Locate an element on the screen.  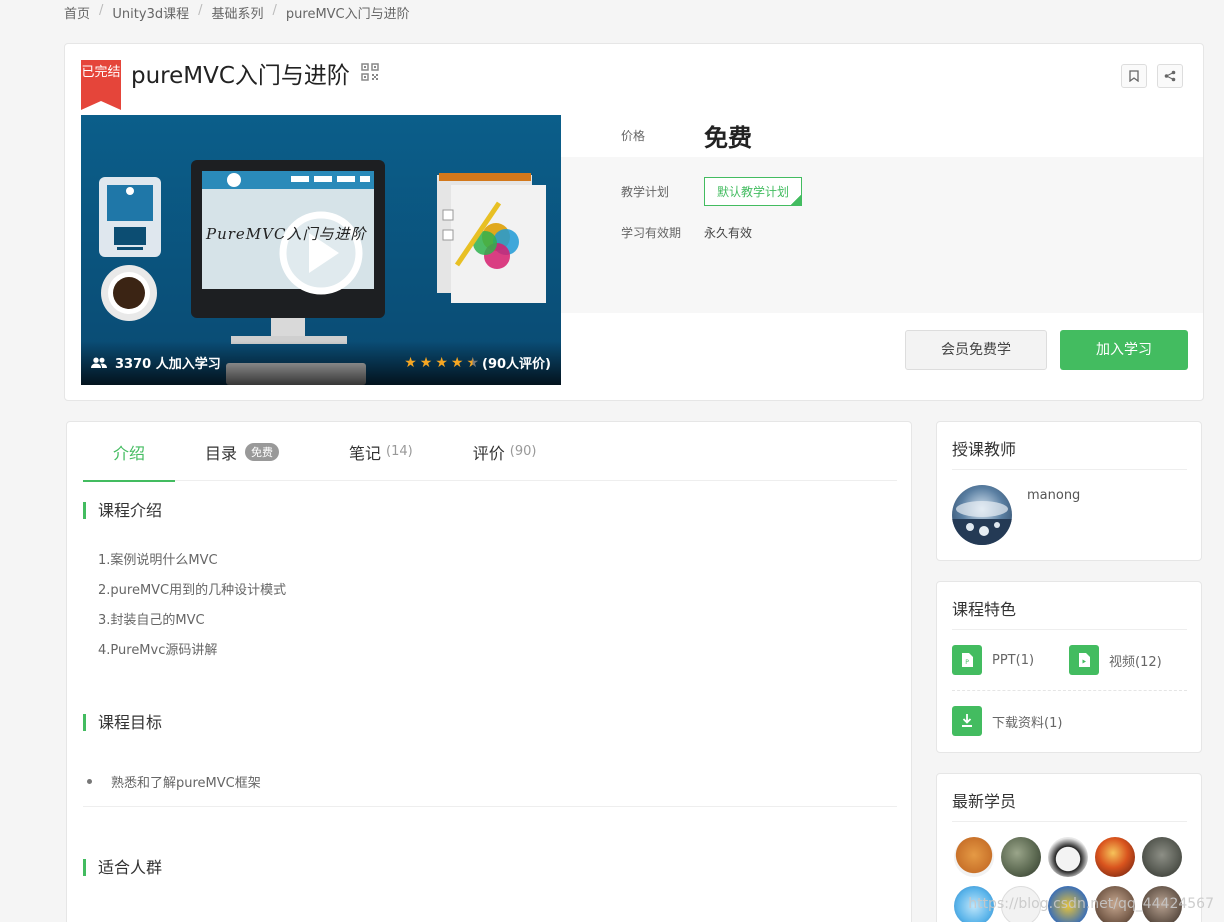
plan-option-button: 默认教学计划 is located at coordinates (753, 191).